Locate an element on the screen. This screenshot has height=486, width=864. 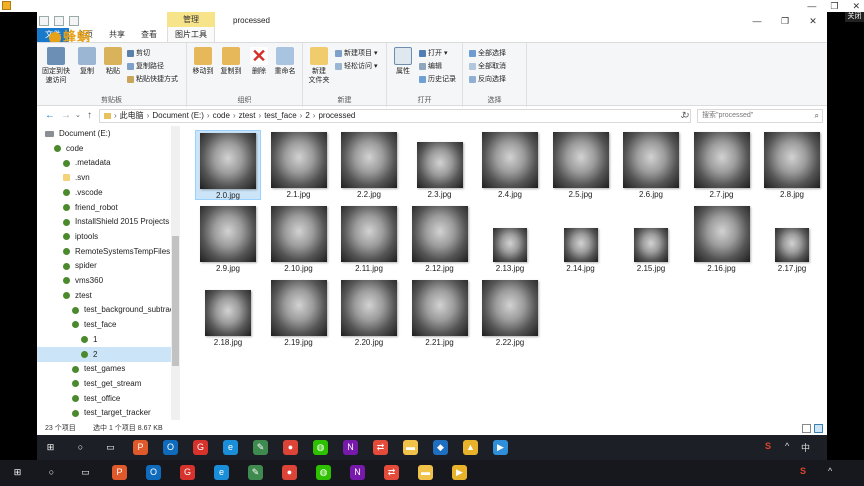
forward-arrow-icon: → is located at coordinates (66, 116).